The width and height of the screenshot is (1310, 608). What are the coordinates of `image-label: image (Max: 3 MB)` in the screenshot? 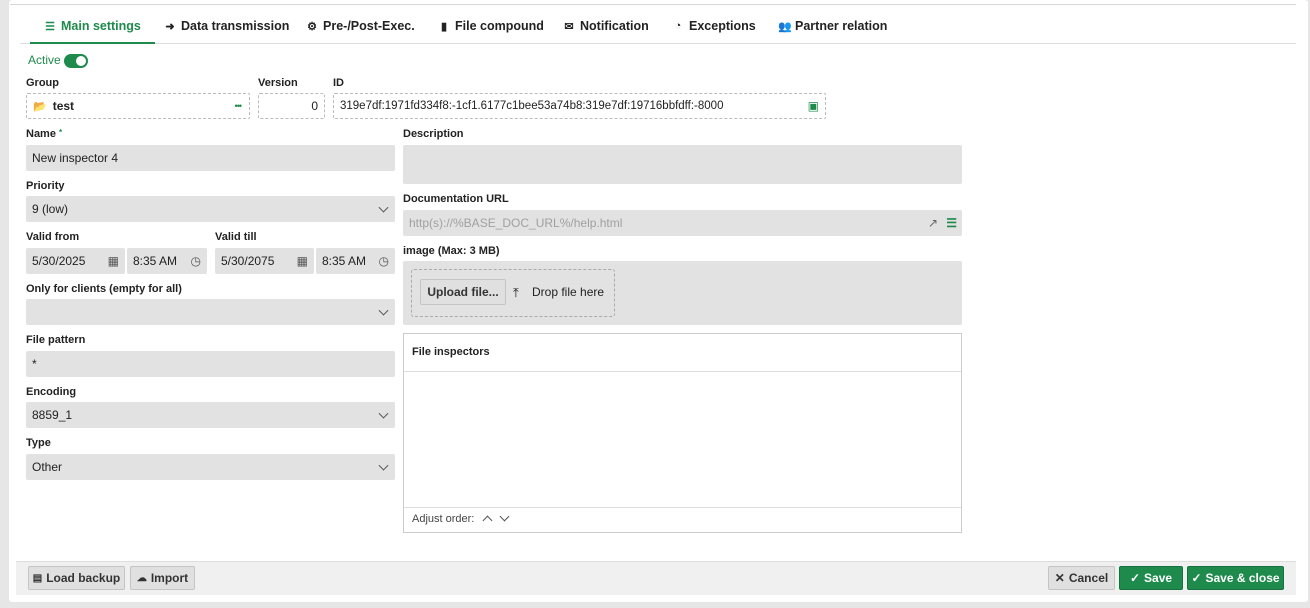 It's located at (451, 251).